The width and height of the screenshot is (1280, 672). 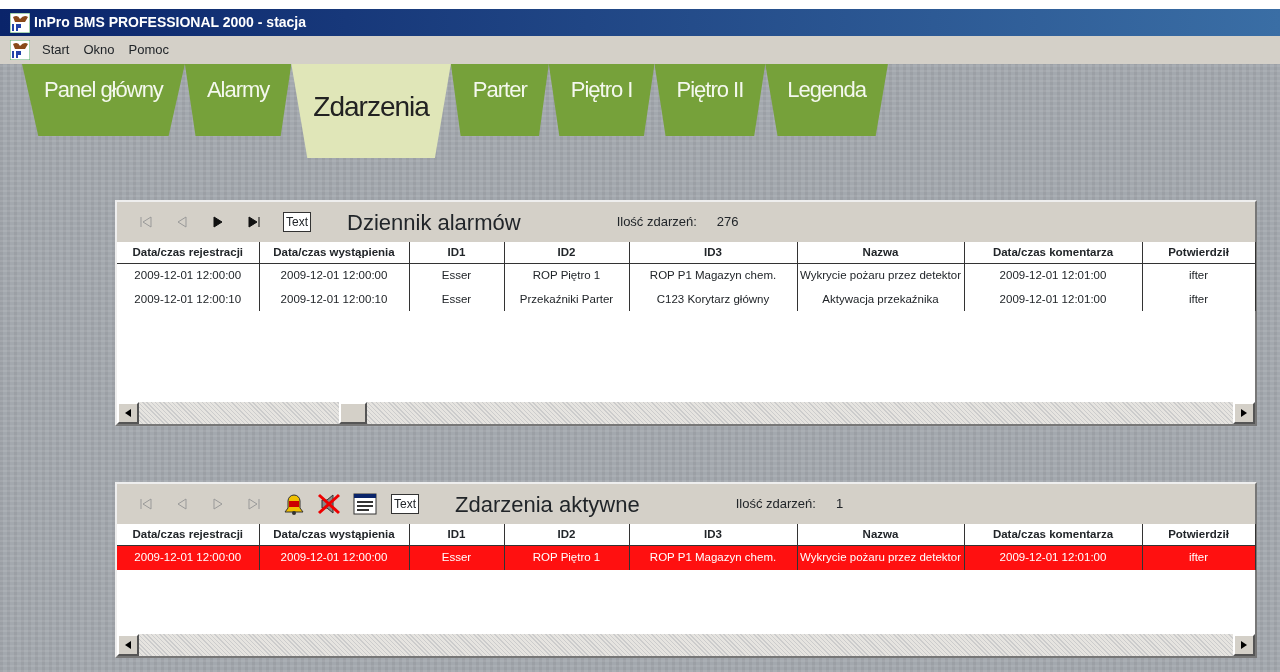 What do you see at coordinates (371, 111) in the screenshot?
I see `tab: Zdarzenia` at bounding box center [371, 111].